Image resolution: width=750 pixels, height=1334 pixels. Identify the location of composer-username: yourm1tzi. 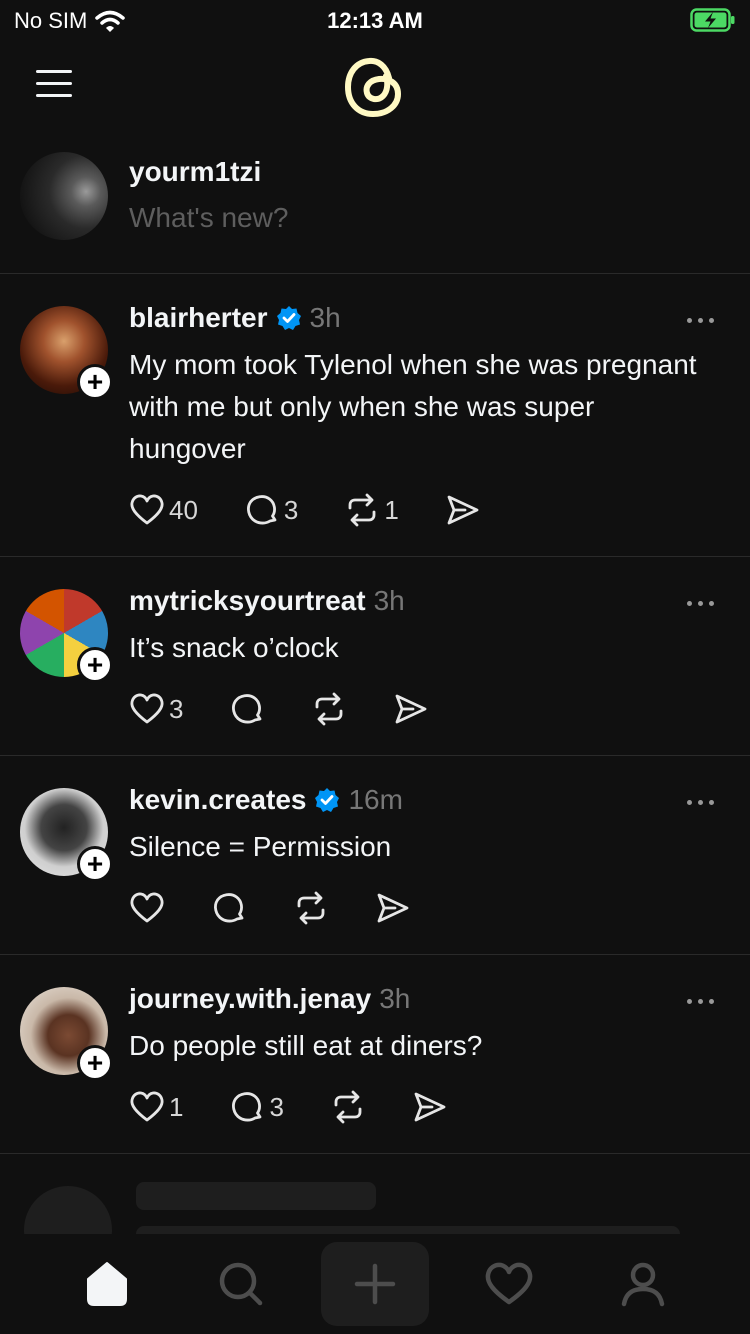
(195, 171).